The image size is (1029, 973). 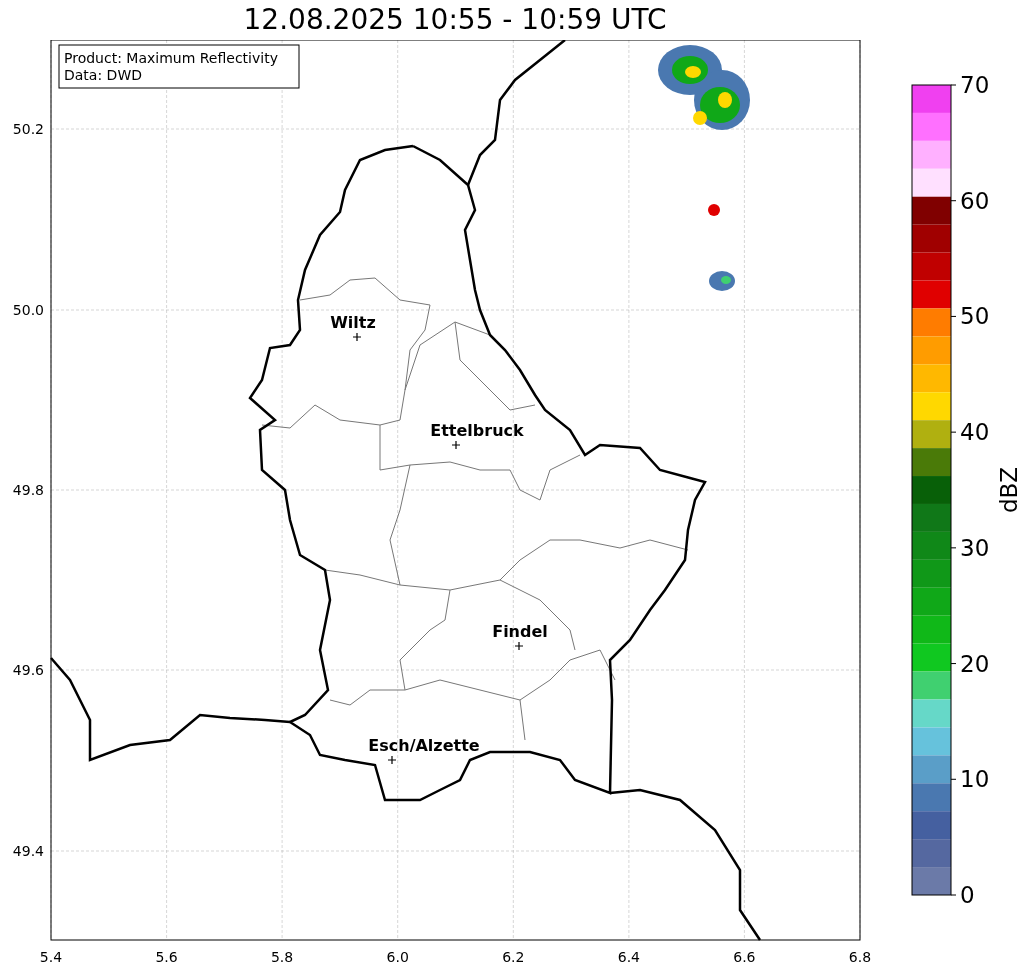 What do you see at coordinates (28, 129) in the screenshot?
I see `latitude-label: 50.2` at bounding box center [28, 129].